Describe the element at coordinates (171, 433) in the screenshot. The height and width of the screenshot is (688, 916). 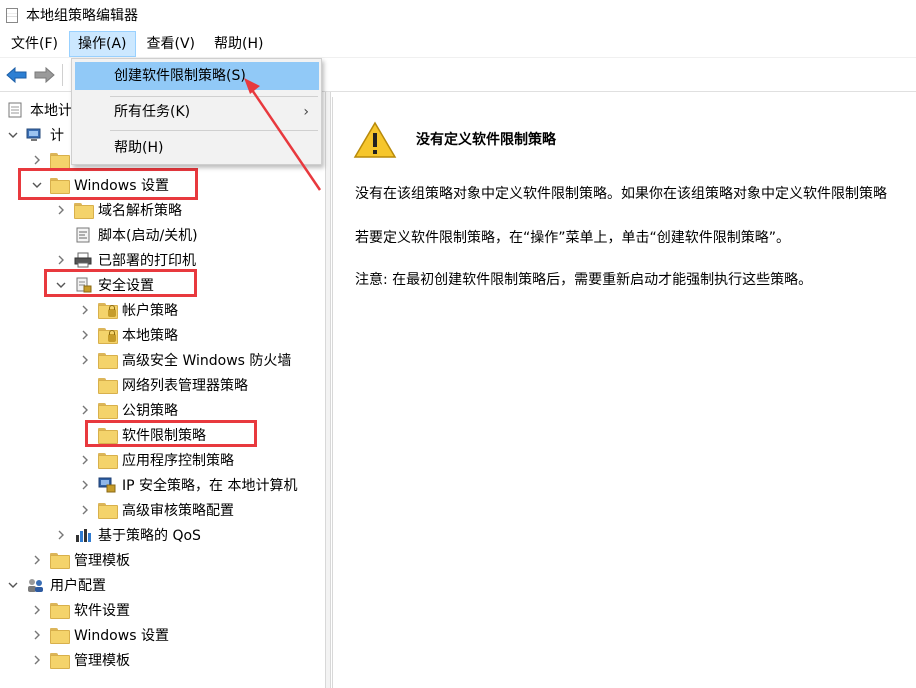
I see `highlight-box-software-restriction` at that location.